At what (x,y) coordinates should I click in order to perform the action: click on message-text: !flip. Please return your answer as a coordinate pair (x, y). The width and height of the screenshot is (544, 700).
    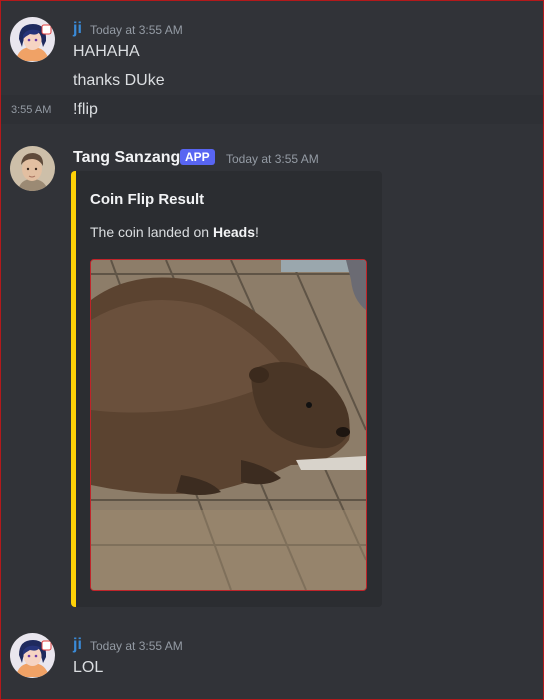
    Looking at the image, I should click on (85, 109).